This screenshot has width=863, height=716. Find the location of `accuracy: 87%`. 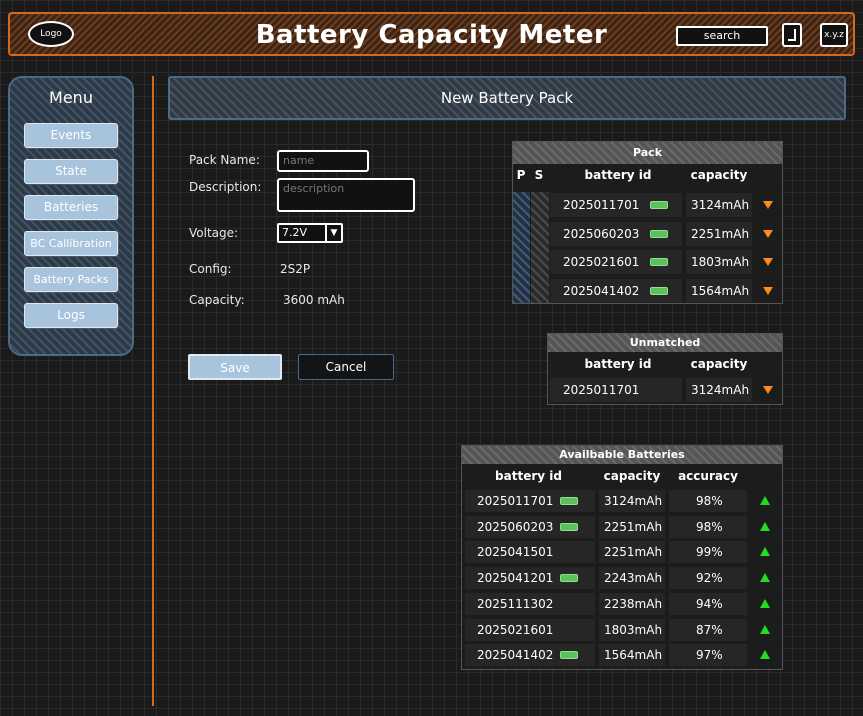

accuracy: 87% is located at coordinates (709, 629).